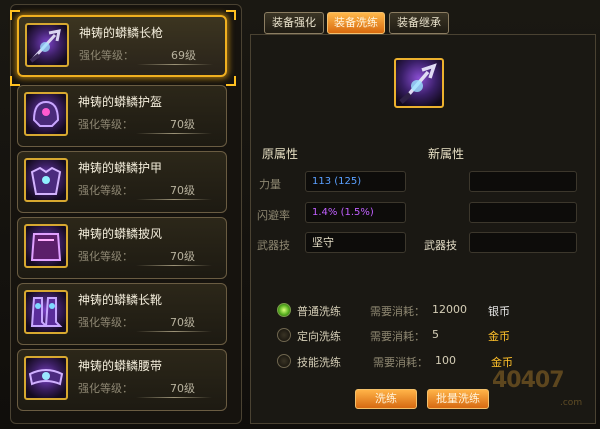  I want to click on radio-normal-refine, so click(284, 310).